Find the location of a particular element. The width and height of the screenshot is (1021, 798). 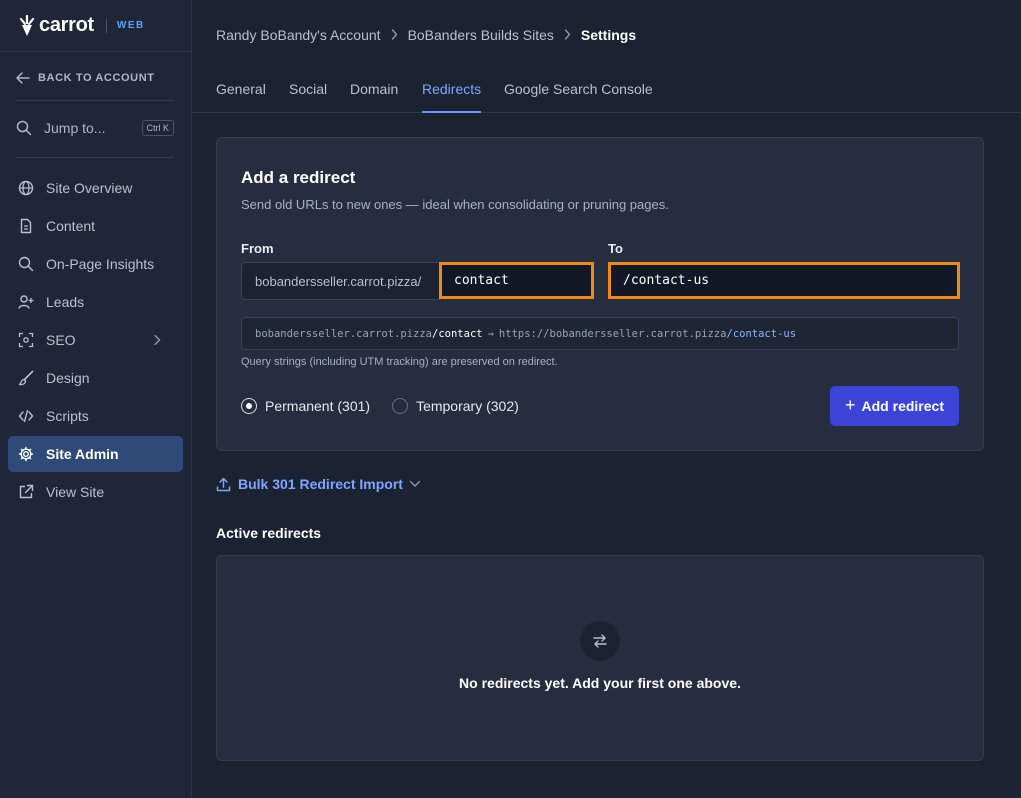

brand-product: WEB is located at coordinates (130, 25).